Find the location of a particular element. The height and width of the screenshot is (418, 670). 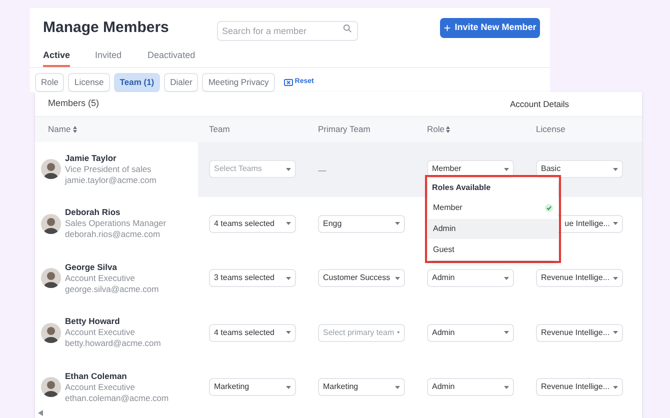

filter-chip: Team (1) is located at coordinates (137, 82).